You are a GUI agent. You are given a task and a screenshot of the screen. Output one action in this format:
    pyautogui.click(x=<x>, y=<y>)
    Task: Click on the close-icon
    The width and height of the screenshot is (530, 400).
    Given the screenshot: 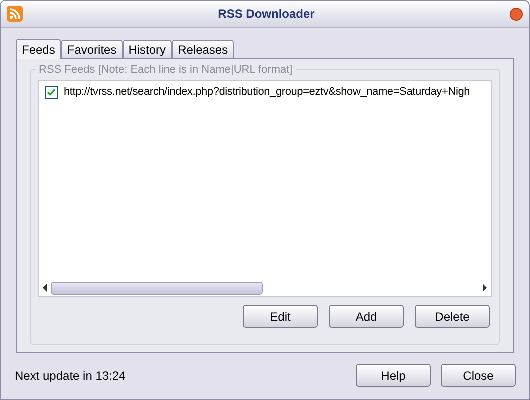 What is the action you would take?
    pyautogui.click(x=516, y=14)
    